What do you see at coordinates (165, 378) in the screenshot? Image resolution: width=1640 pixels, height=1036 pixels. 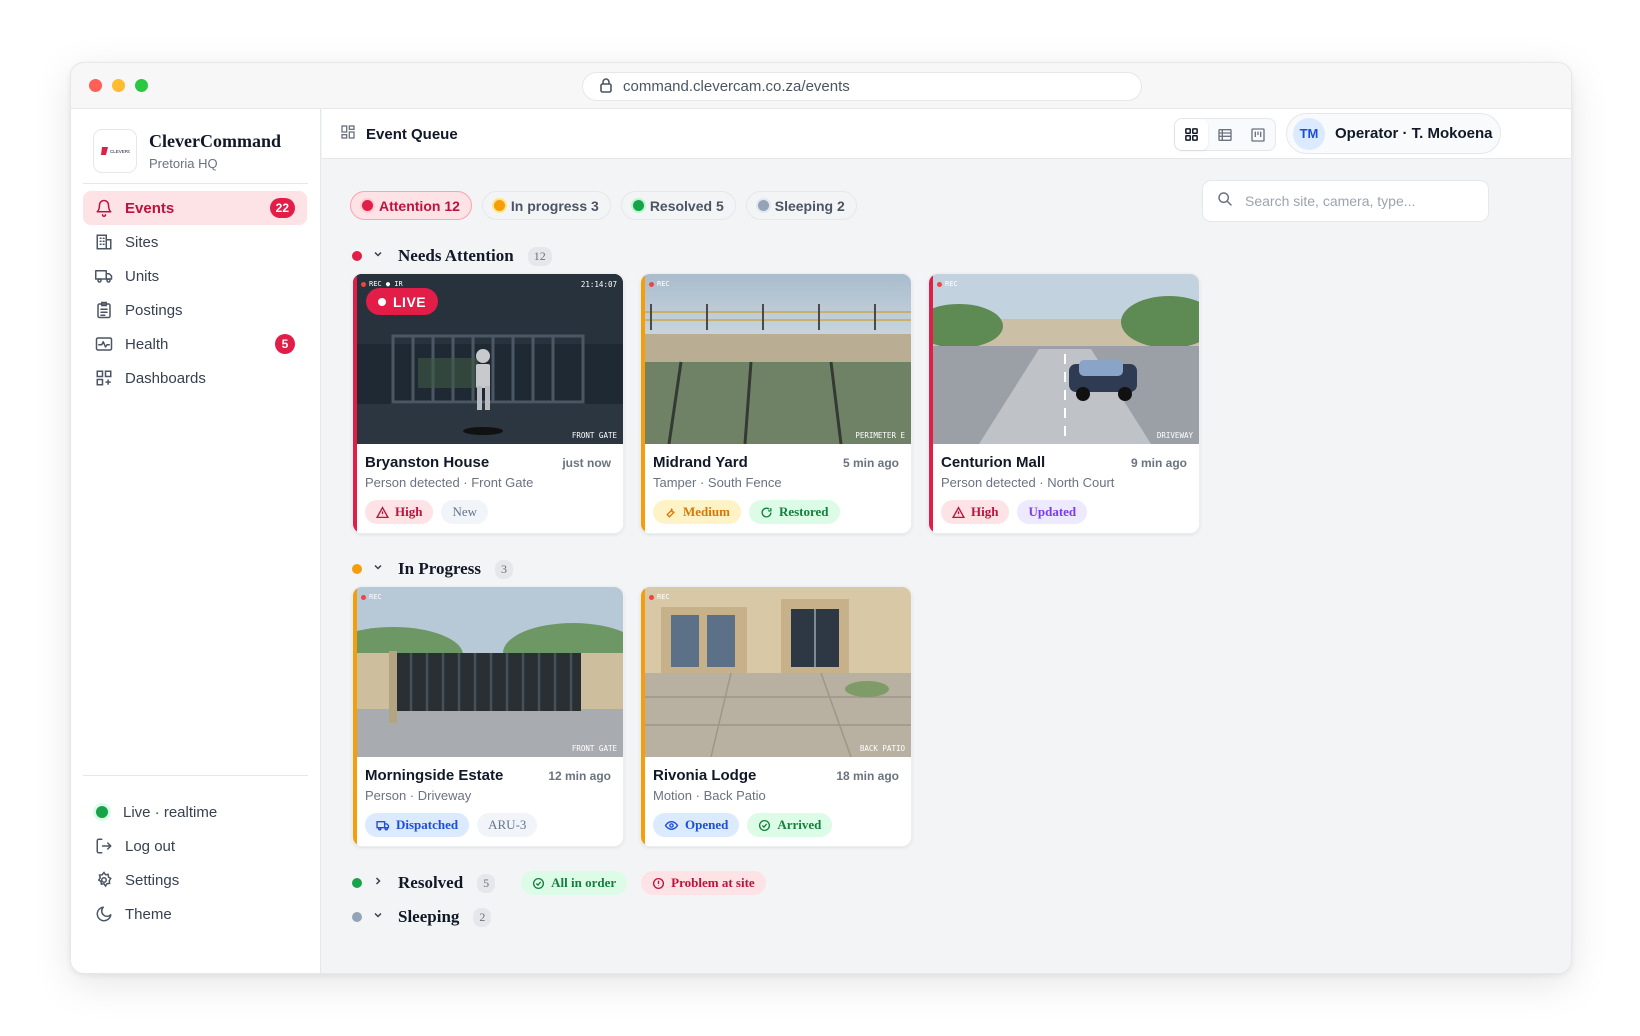 I see `sidebar-item-label: Dashboards` at bounding box center [165, 378].